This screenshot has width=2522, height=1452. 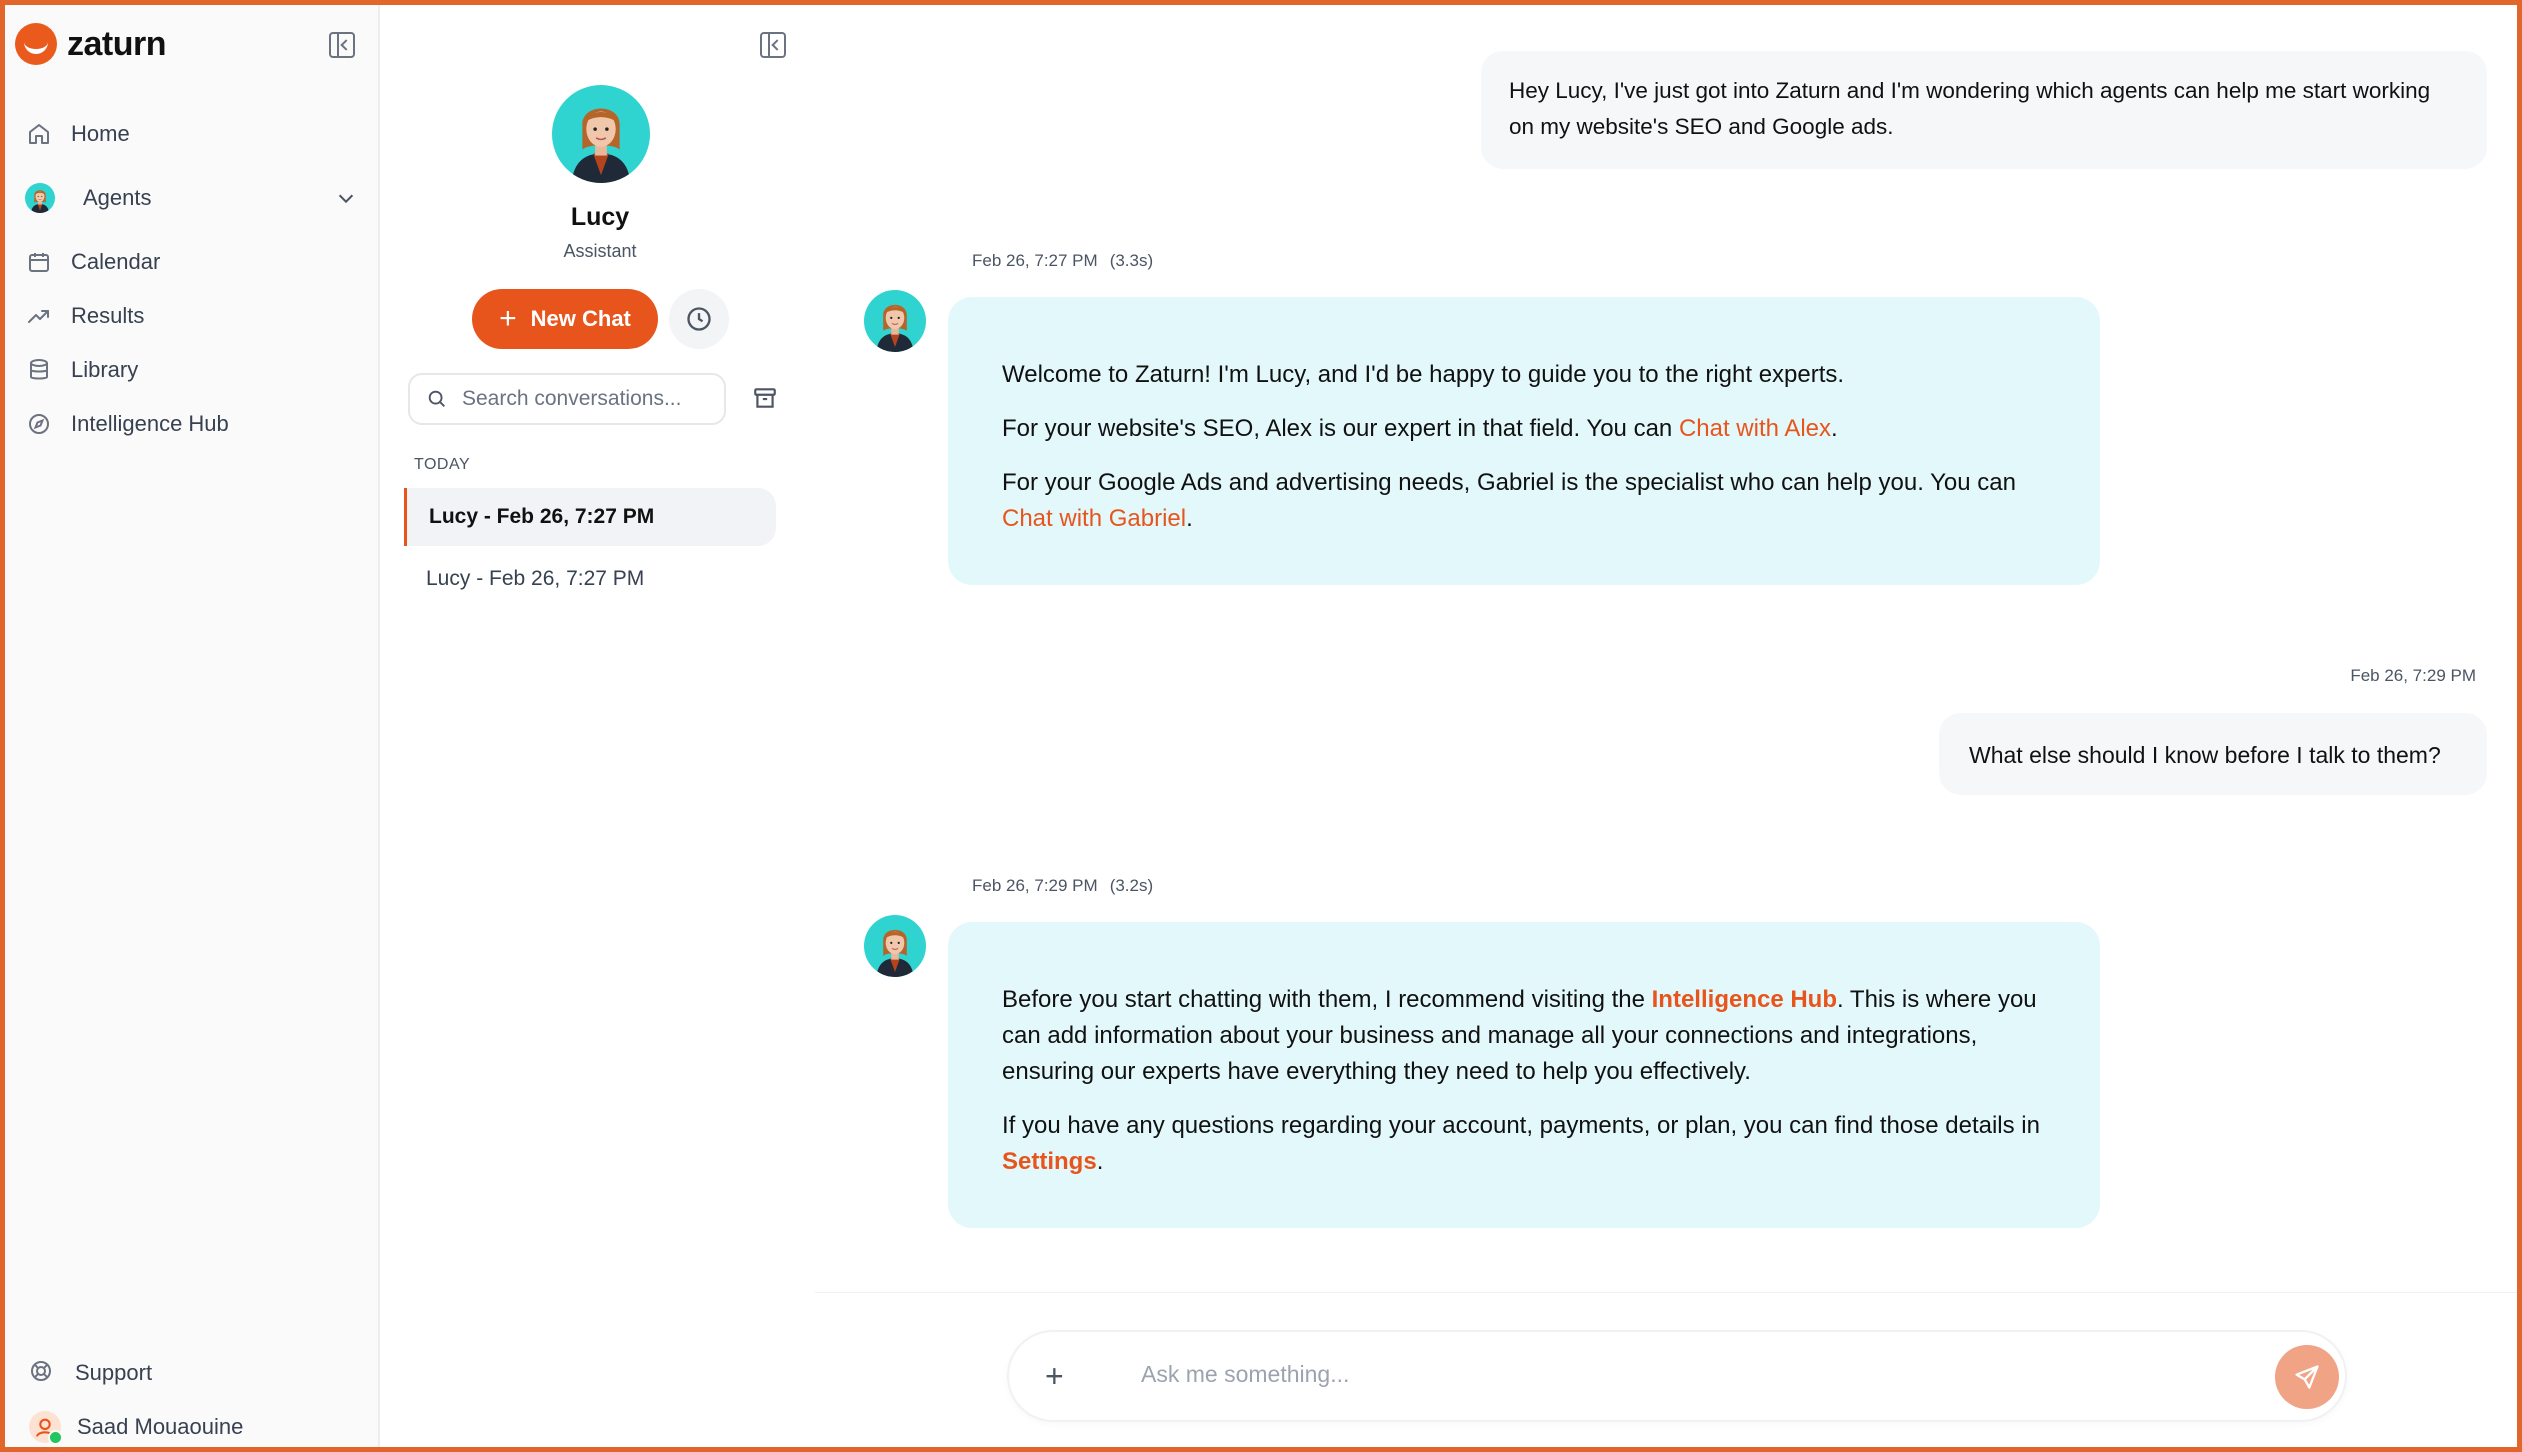 I want to click on clock-icon, so click(x=699, y=319).